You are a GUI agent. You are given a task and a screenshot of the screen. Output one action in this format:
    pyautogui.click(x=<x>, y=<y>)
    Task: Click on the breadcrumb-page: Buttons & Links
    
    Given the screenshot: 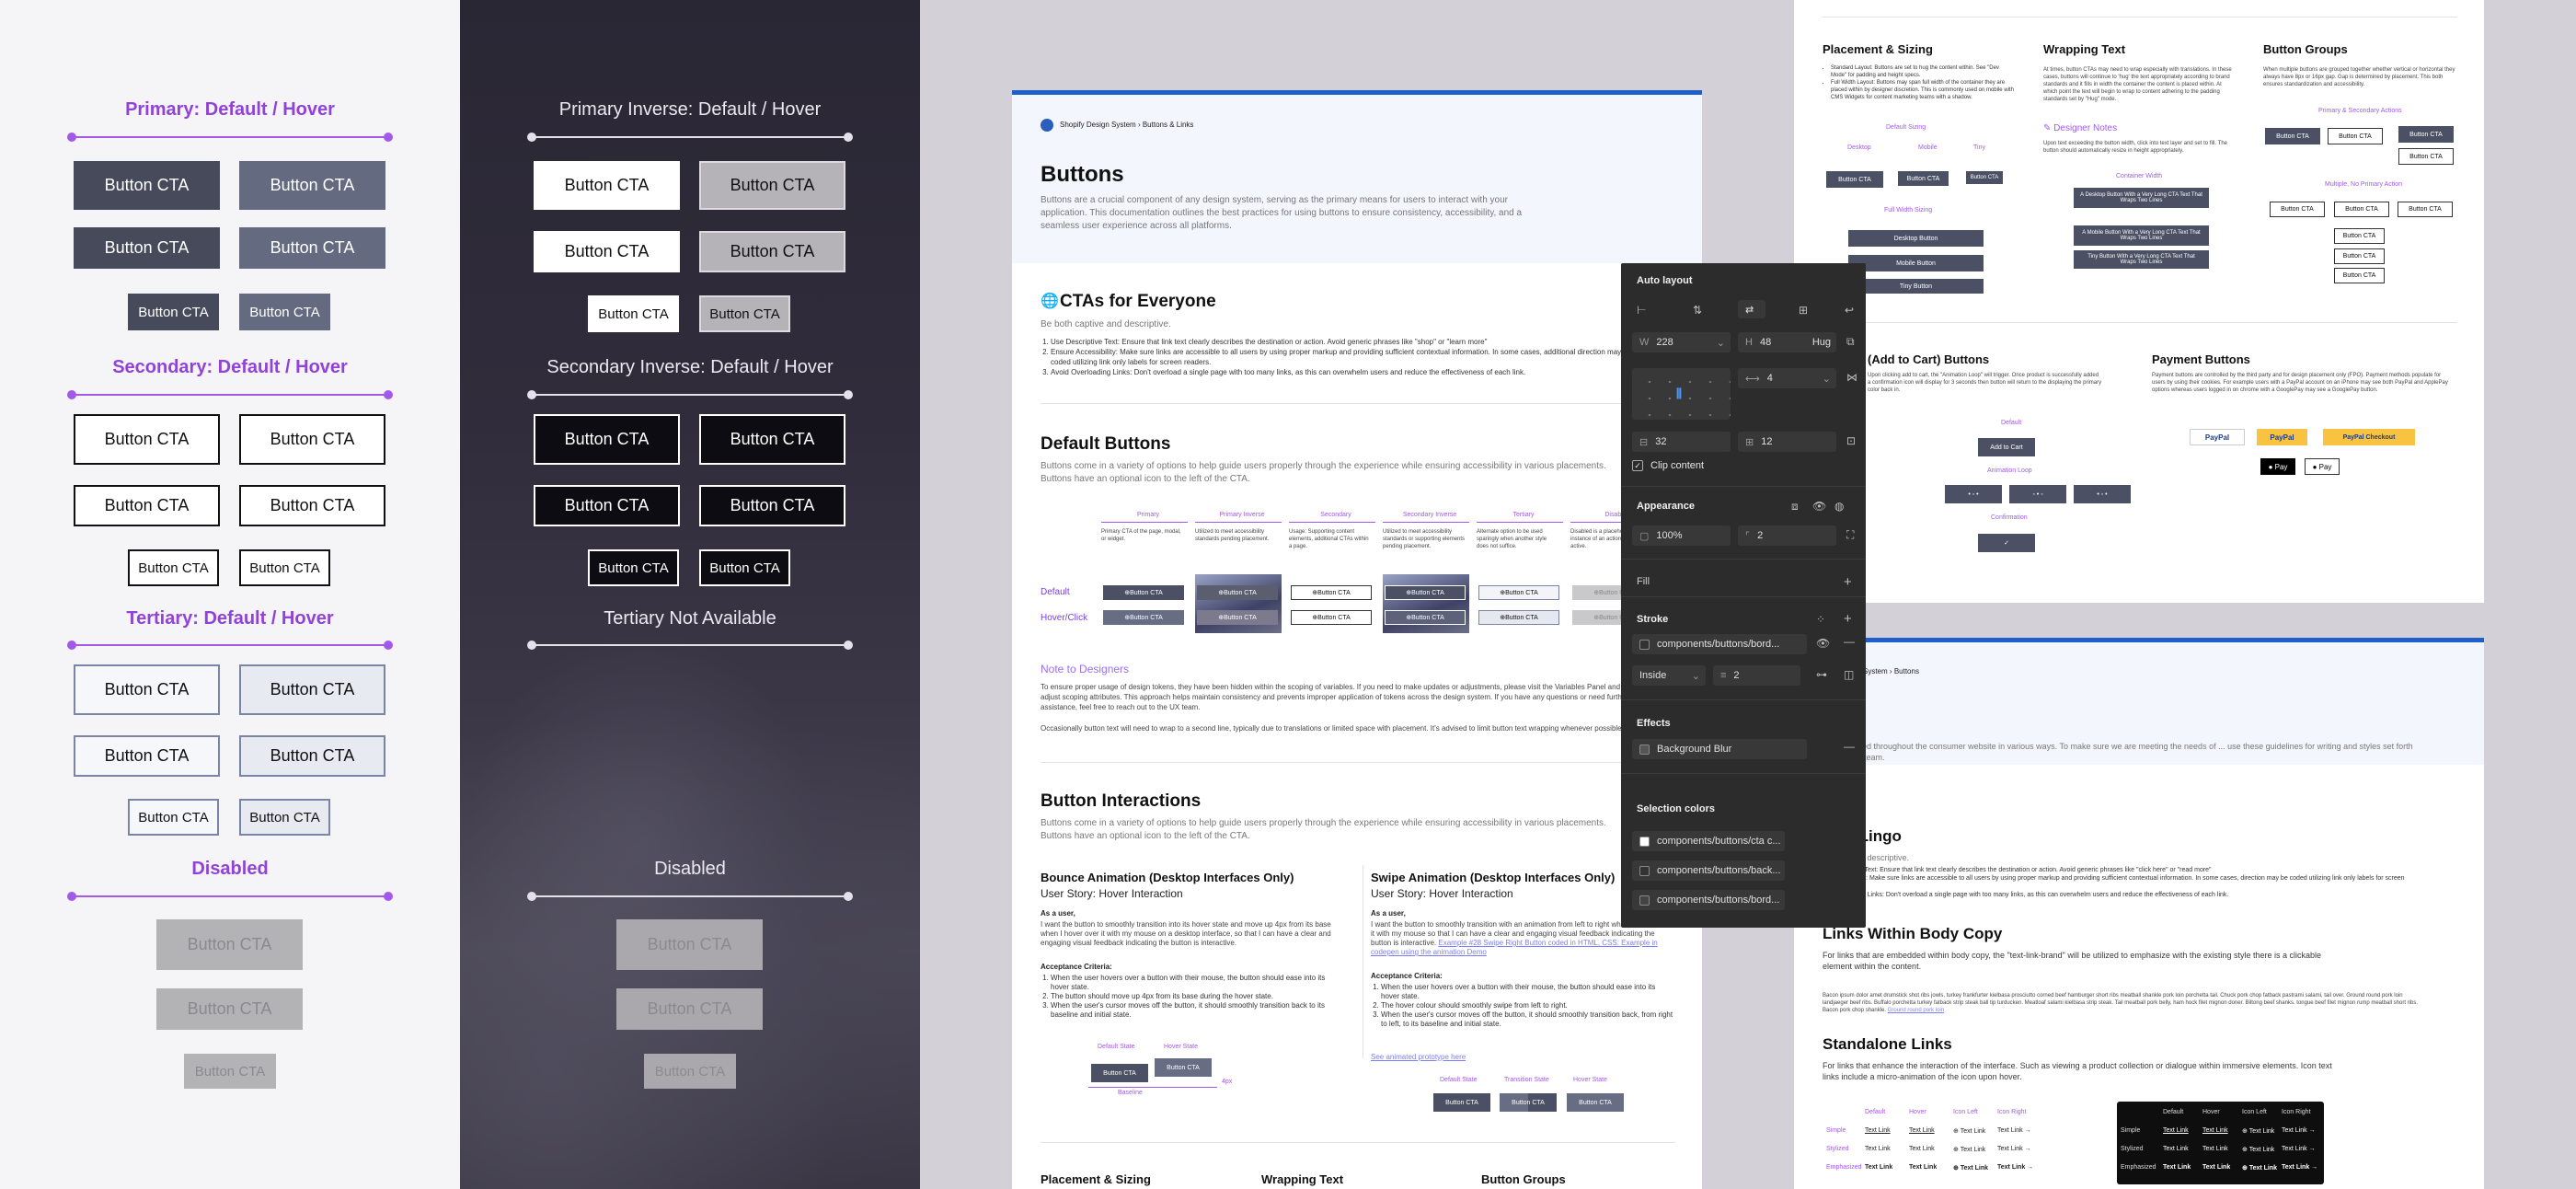 What is the action you would take?
    pyautogui.click(x=1168, y=125)
    